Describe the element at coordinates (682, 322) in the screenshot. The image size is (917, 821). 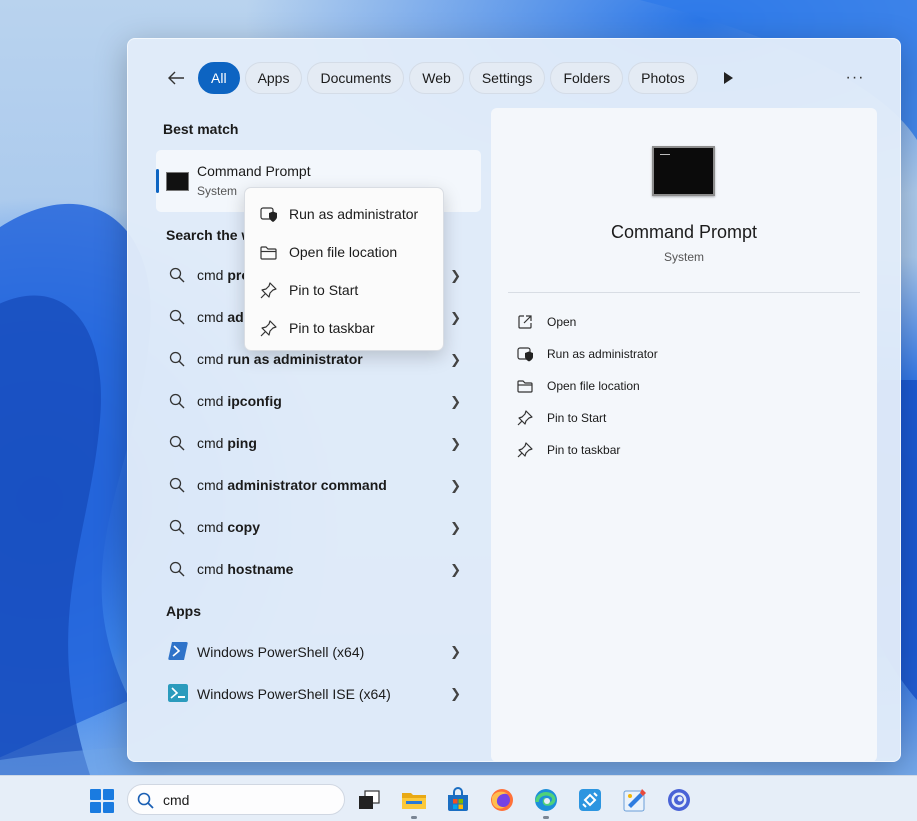
I see `action-open: Open` at that location.